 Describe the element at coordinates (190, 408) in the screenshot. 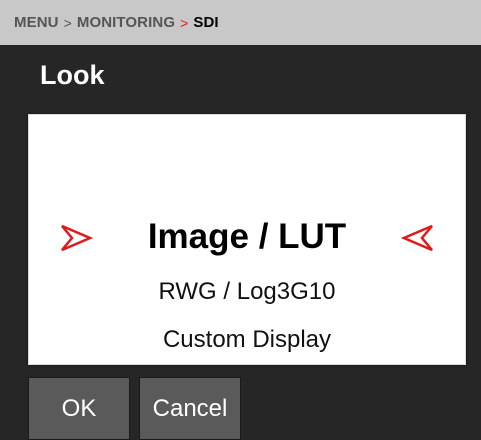

I see `cancel-button: Cancel` at that location.